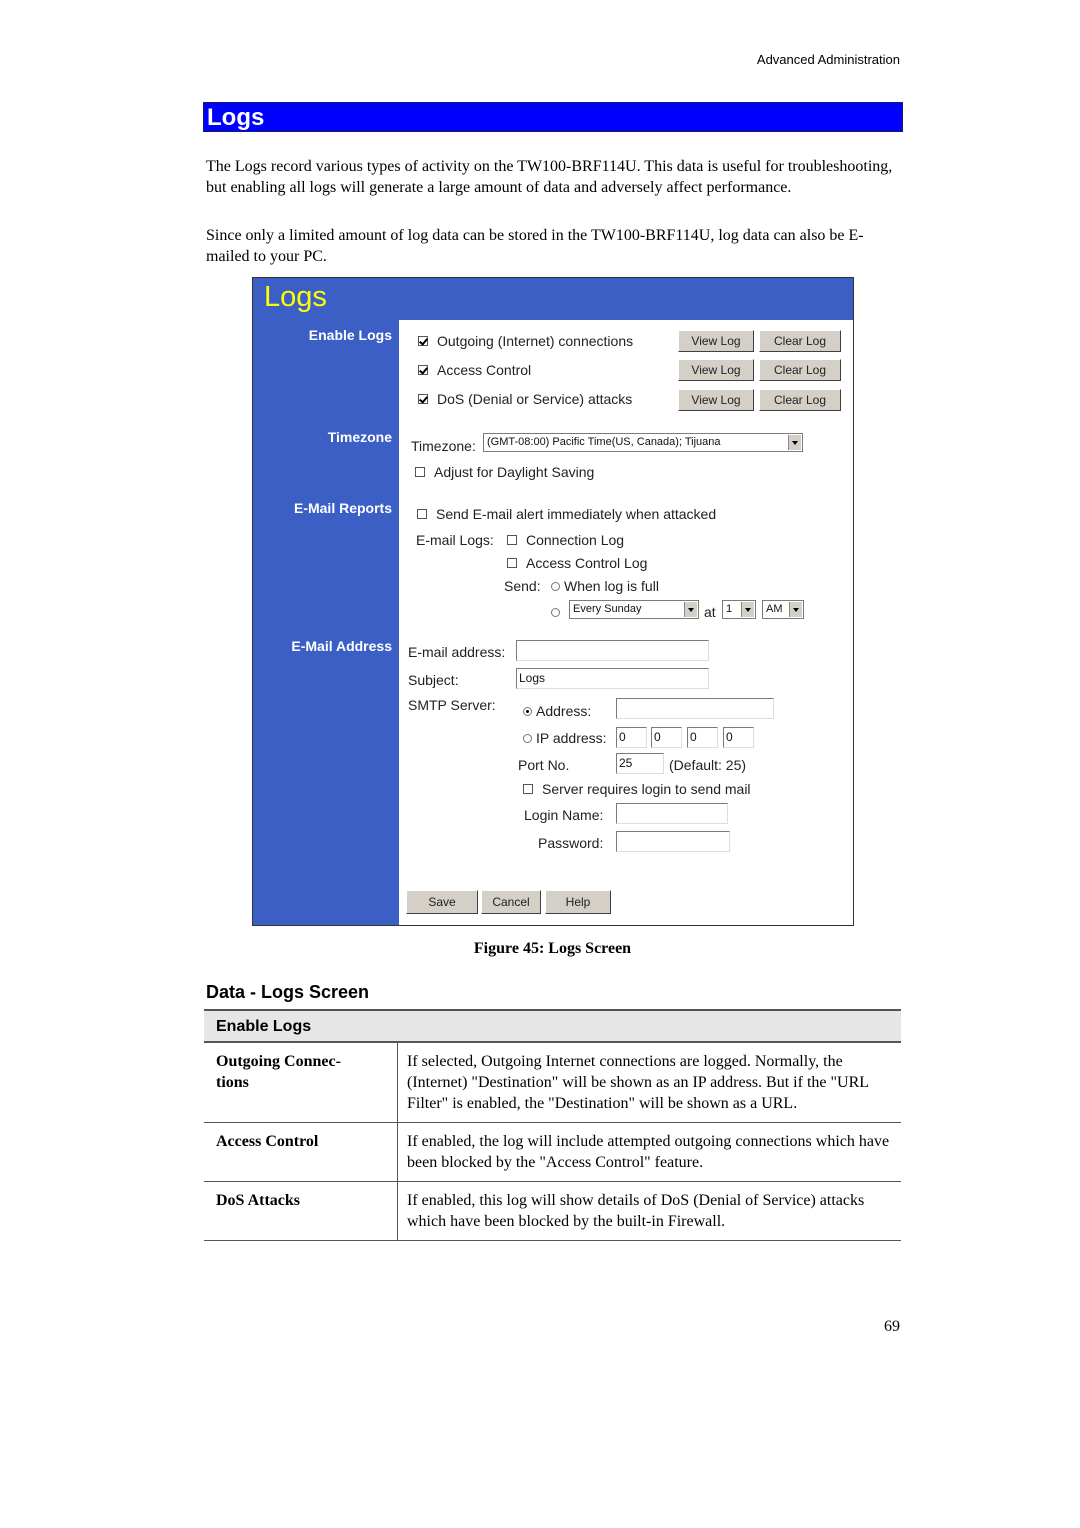  What do you see at coordinates (666, 737) in the screenshot?
I see `ip-octet-2-input: 0` at bounding box center [666, 737].